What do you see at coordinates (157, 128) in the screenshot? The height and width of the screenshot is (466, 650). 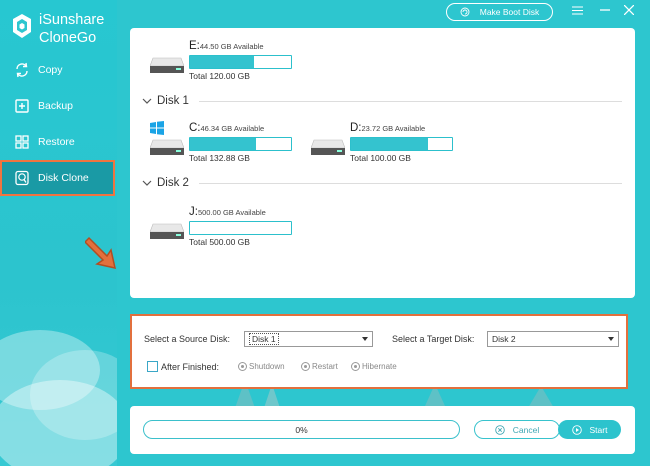 I see `windows-logo-icon` at bounding box center [157, 128].